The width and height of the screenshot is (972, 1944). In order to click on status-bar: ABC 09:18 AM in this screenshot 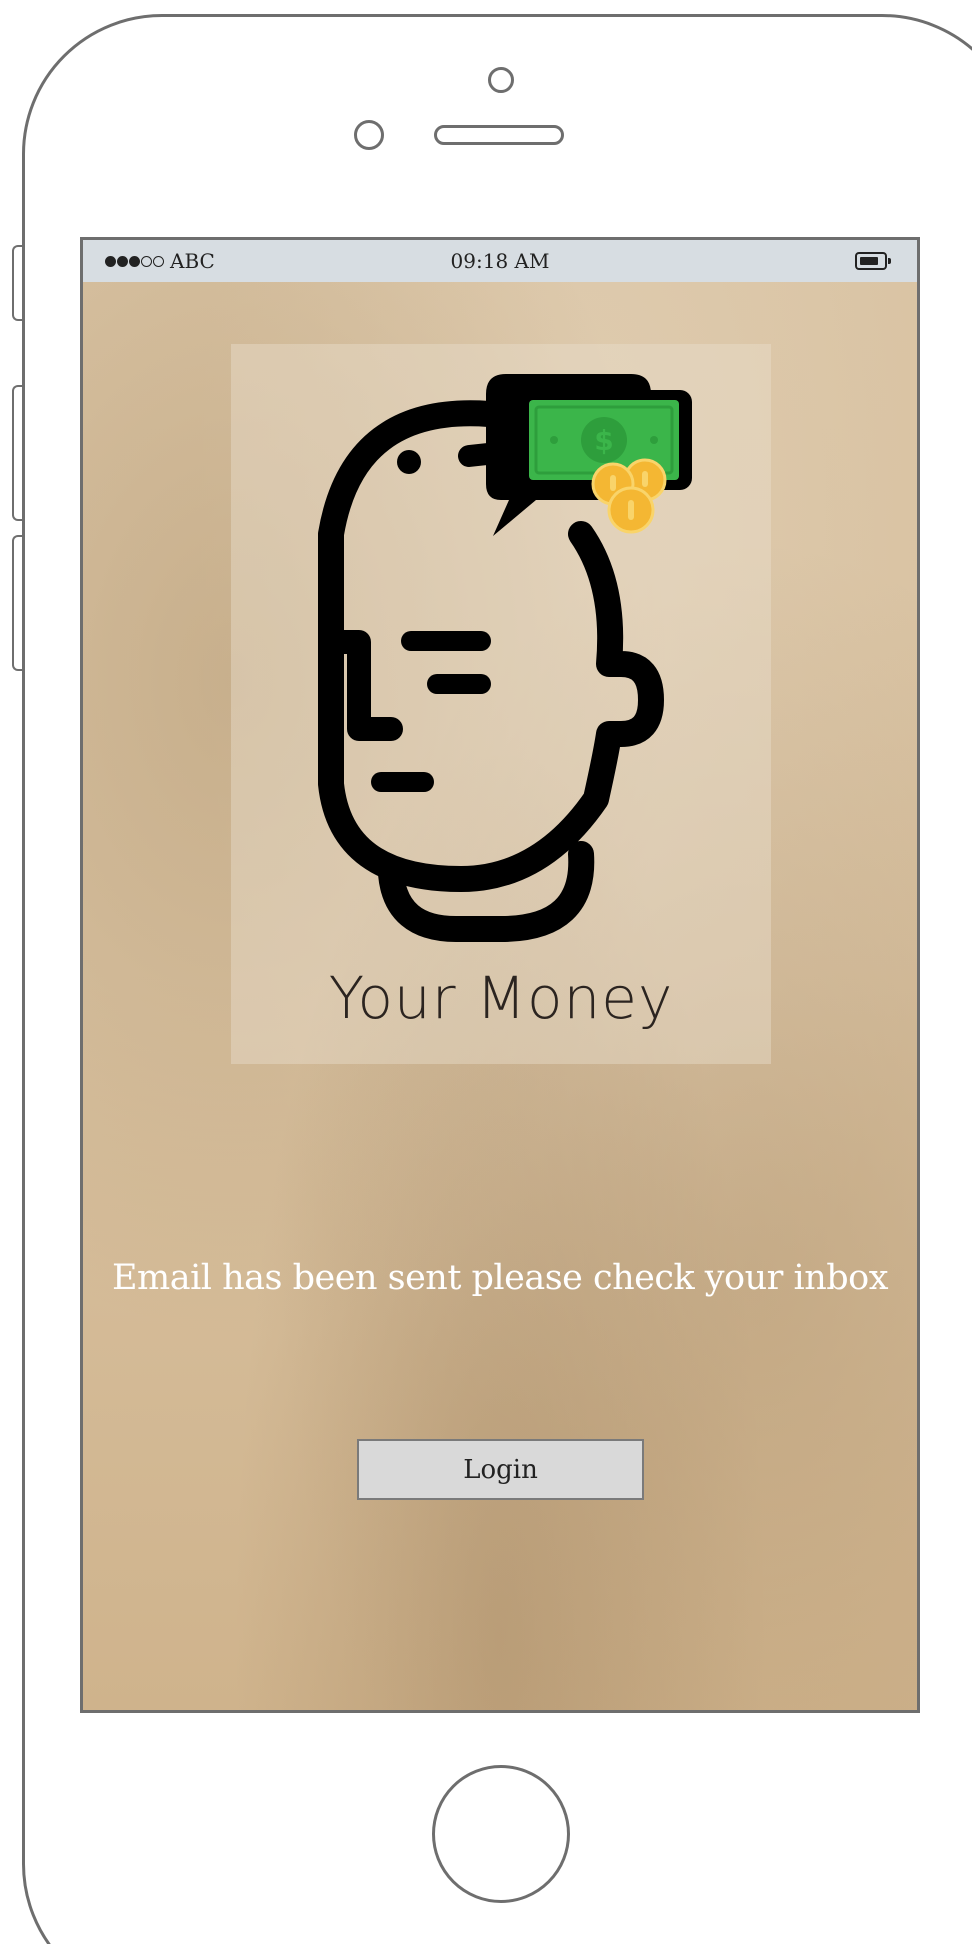, I will do `click(500, 261)`.